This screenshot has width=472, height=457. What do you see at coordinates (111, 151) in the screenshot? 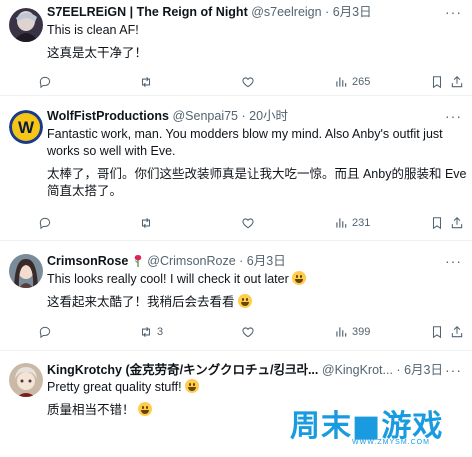
I see `text-line: works so well with Eve.` at bounding box center [111, 151].